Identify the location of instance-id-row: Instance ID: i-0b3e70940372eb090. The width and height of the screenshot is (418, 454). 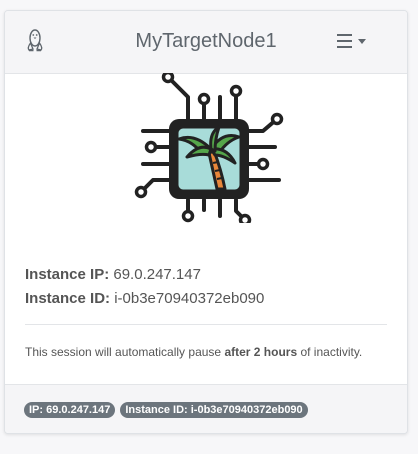
(144, 299).